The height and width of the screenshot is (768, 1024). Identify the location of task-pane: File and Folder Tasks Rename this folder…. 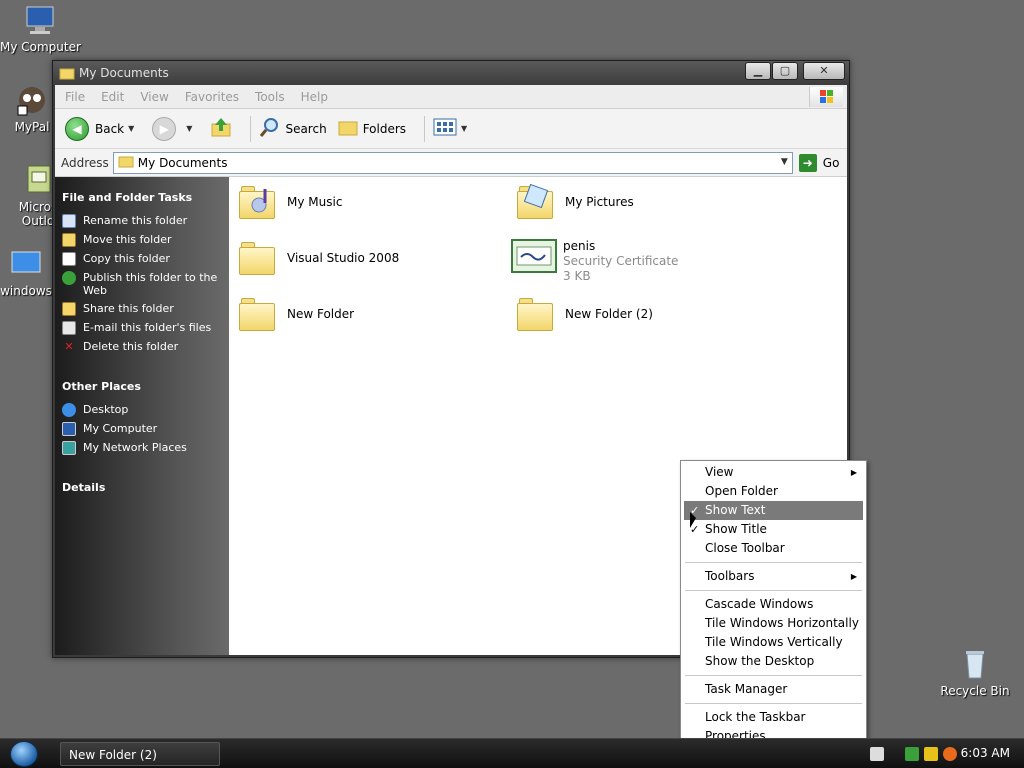
(142, 416).